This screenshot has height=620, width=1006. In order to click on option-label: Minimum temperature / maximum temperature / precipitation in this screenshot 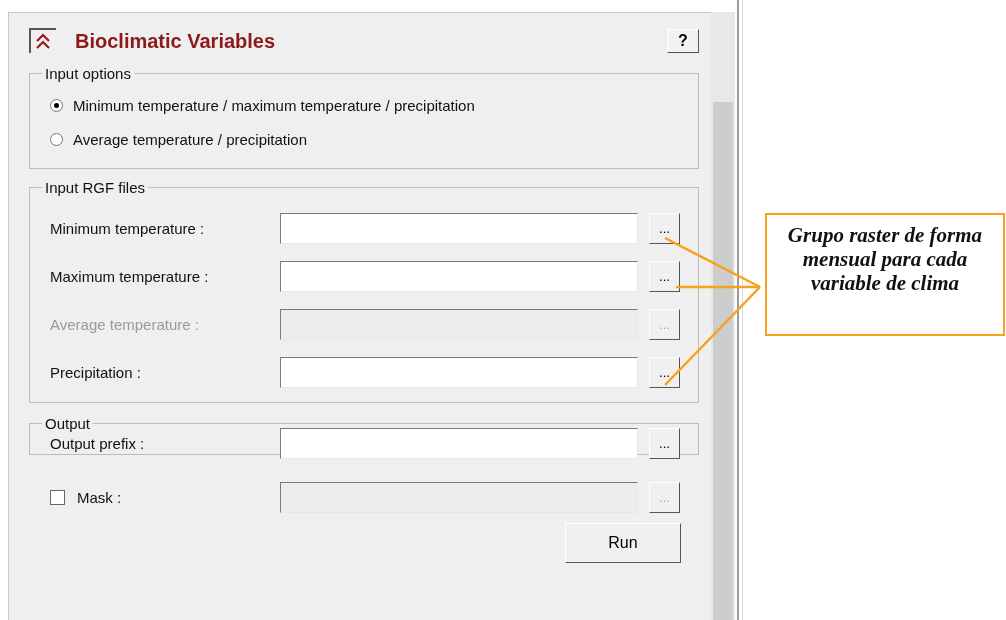, I will do `click(274, 105)`.